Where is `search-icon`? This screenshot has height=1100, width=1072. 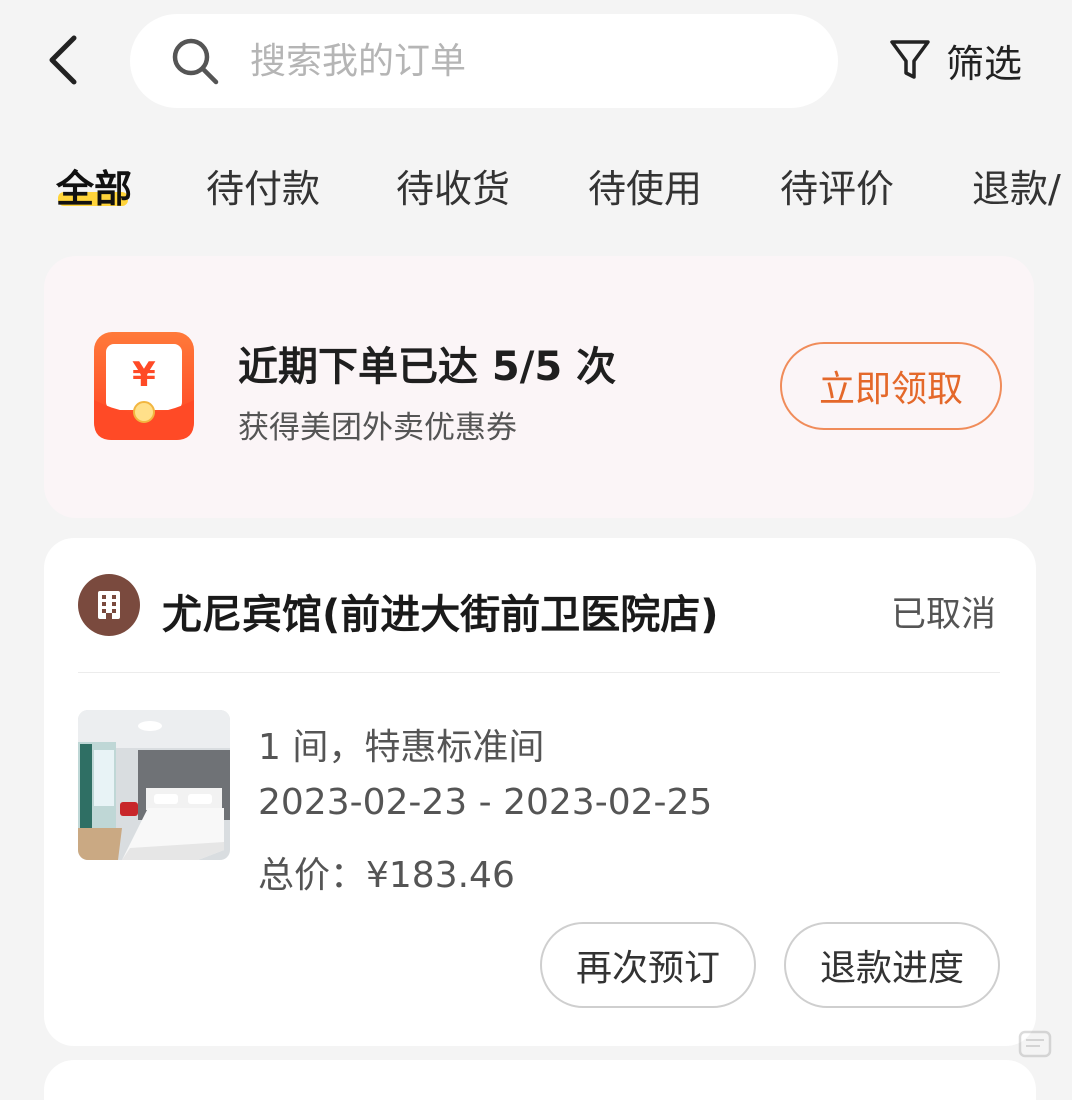 search-icon is located at coordinates (195, 61).